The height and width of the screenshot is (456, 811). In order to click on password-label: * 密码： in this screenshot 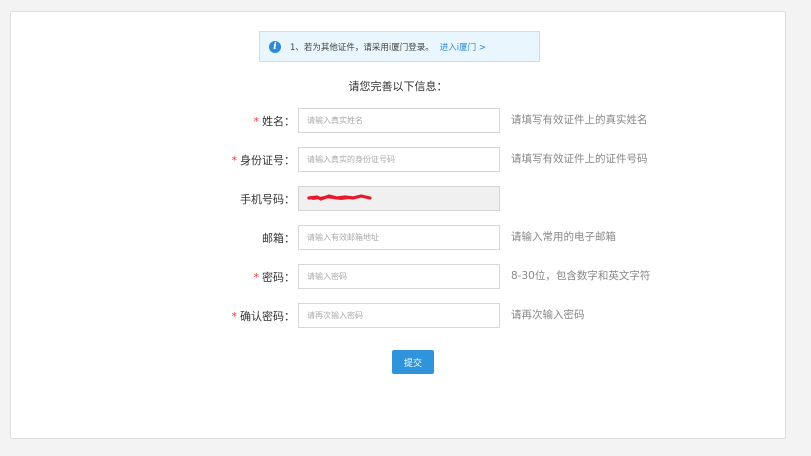, I will do `click(153, 277)`.